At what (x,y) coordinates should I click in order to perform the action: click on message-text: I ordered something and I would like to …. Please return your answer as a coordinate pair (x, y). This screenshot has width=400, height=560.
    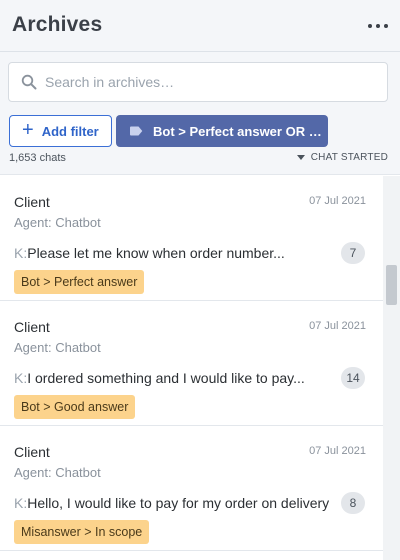
    Looking at the image, I should click on (166, 378).